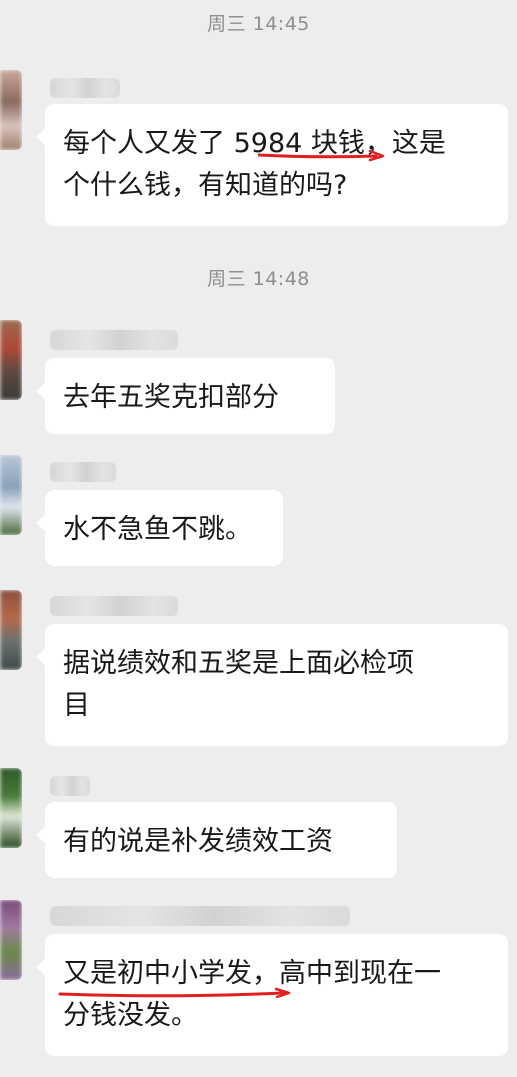  I want to click on message-text-line: 又是初中小学发，高中到现在一, so click(252, 973).